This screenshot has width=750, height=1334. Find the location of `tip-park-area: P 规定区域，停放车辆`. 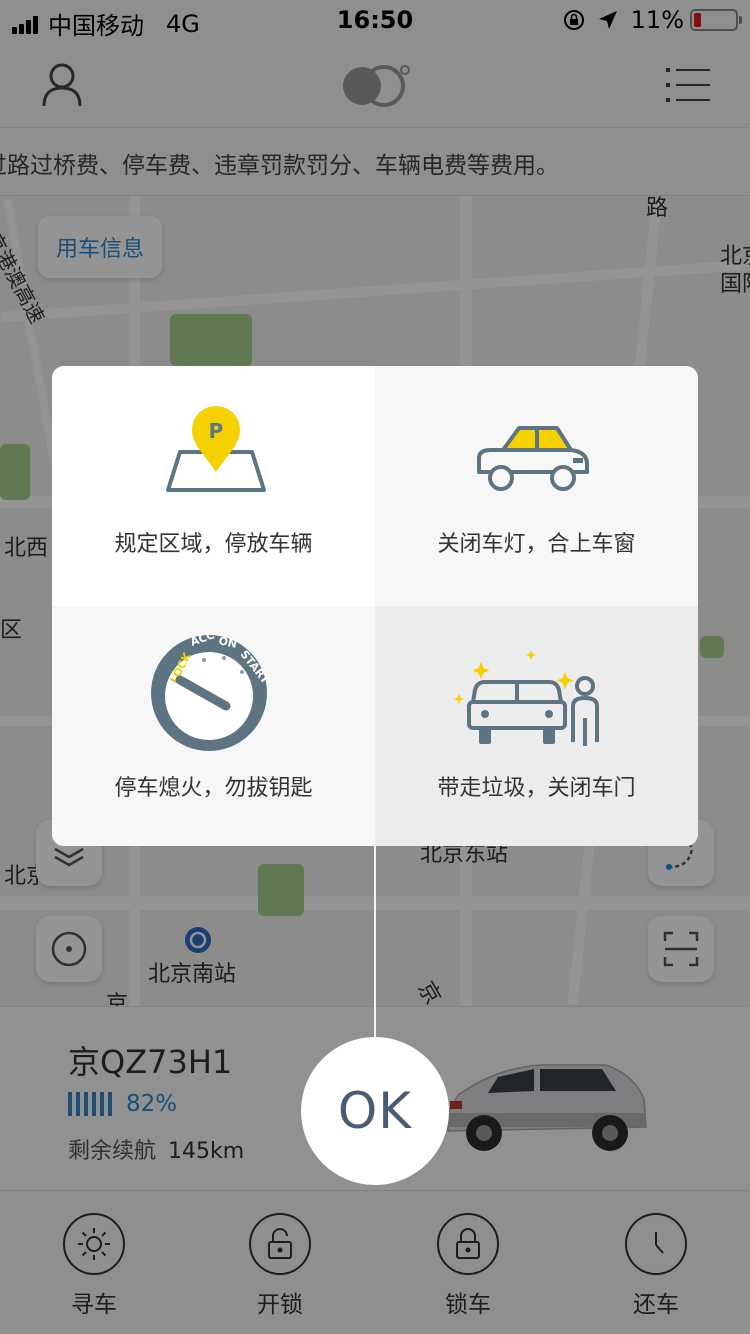

tip-park-area: P 规定区域，停放车辆 is located at coordinates (213, 486).